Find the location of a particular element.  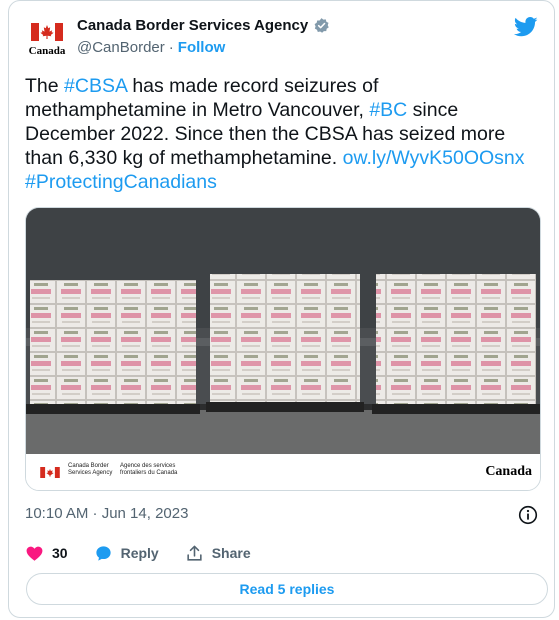

tweet-text-part: The is located at coordinates (45, 86).